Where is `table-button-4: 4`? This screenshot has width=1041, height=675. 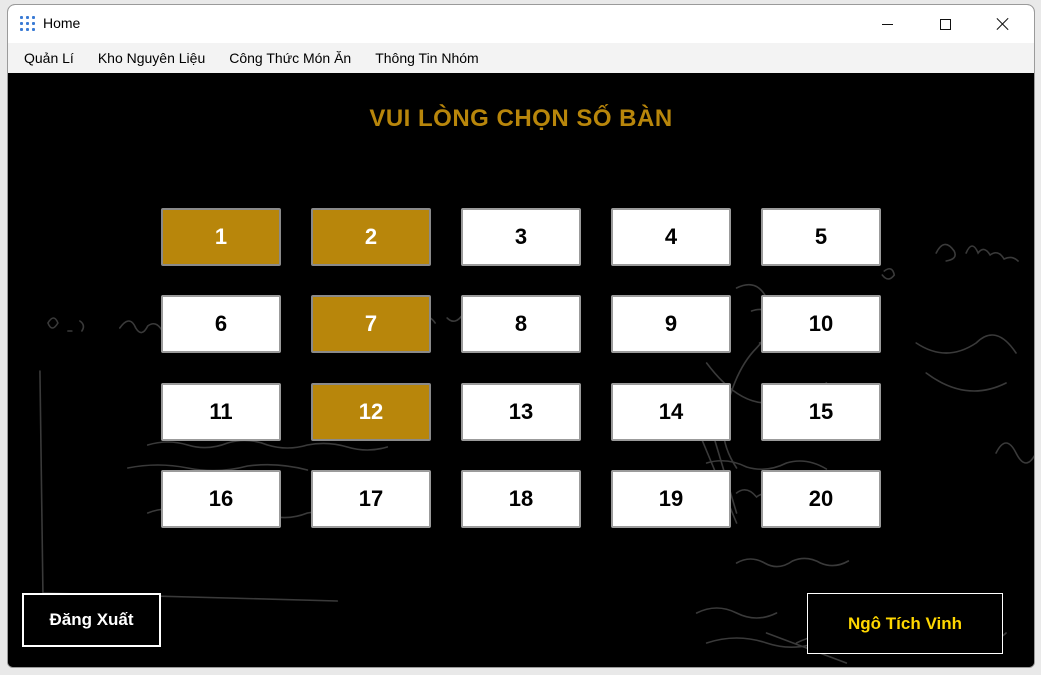 table-button-4: 4 is located at coordinates (671, 237).